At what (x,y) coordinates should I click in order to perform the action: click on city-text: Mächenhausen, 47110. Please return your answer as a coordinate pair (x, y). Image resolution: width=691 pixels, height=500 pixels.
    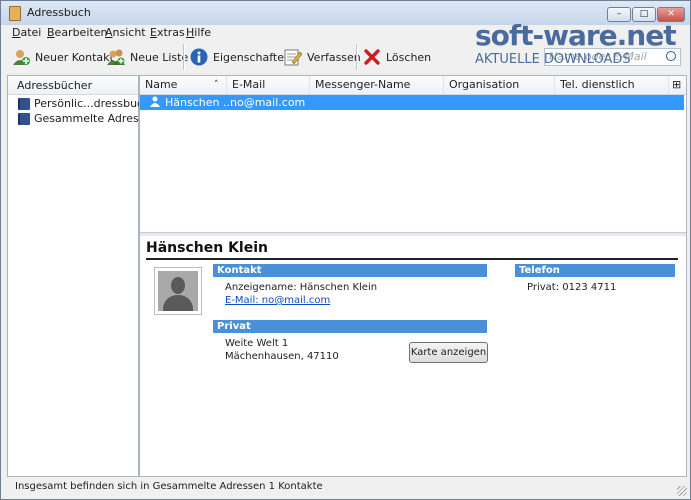
    Looking at the image, I should click on (282, 356).